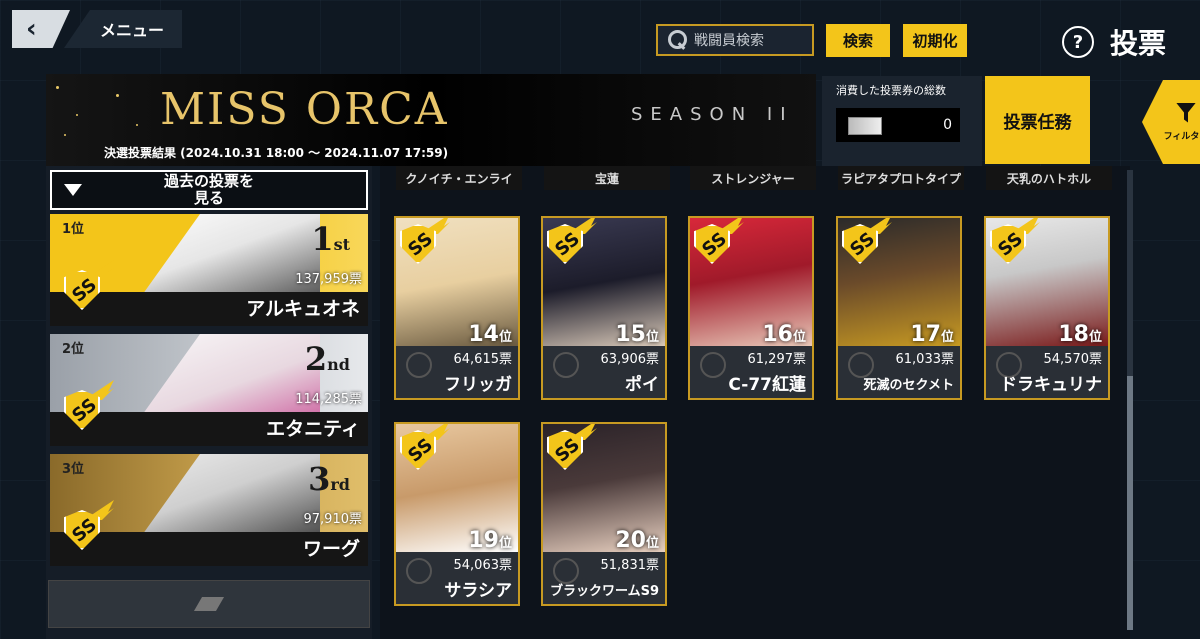 The width and height of the screenshot is (1200, 639). Describe the element at coordinates (642, 385) in the screenshot. I see `character-name: ポイ` at that location.